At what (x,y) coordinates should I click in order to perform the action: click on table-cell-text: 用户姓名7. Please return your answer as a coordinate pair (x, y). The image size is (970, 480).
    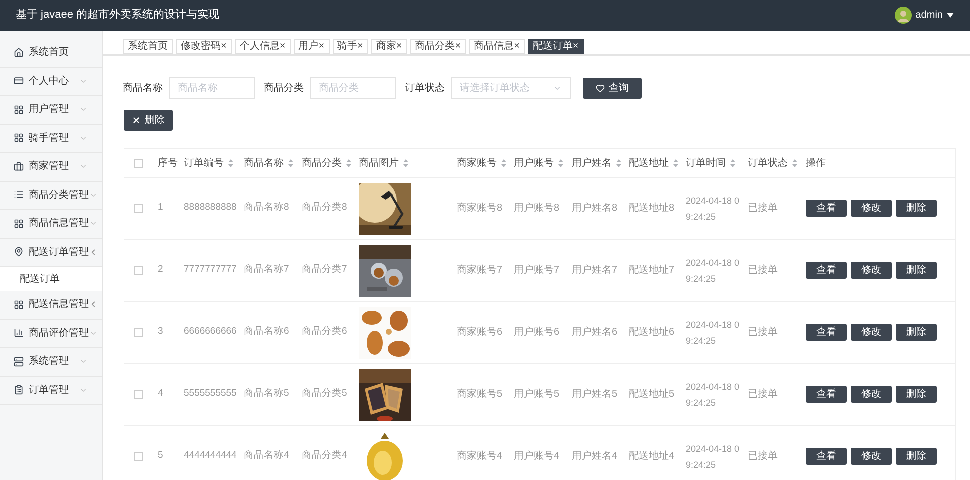
    Looking at the image, I should click on (595, 271).